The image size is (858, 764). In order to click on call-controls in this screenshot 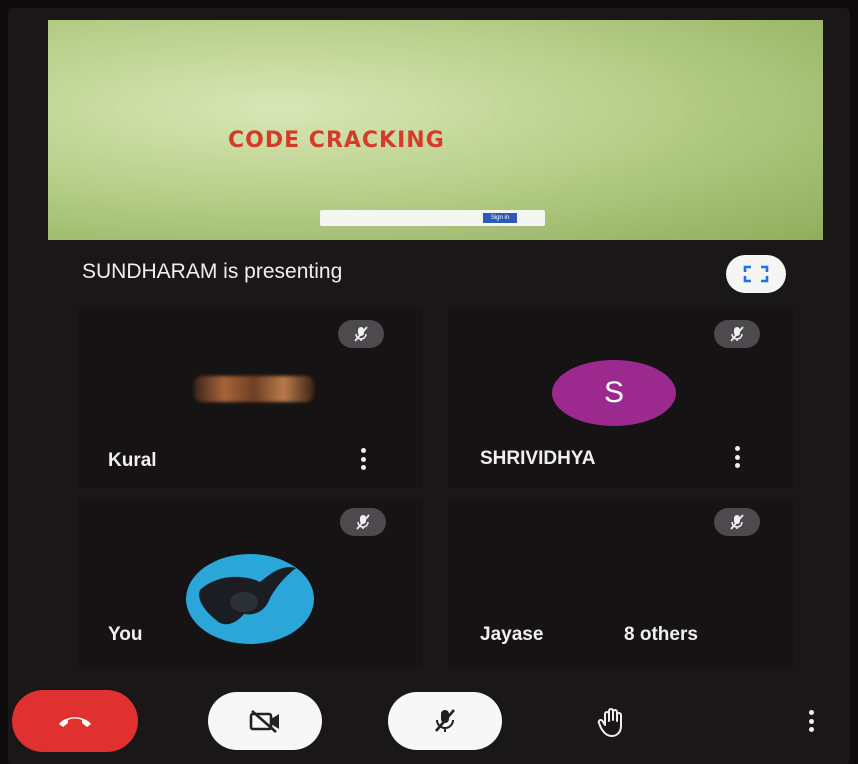, I will do `click(429, 719)`.